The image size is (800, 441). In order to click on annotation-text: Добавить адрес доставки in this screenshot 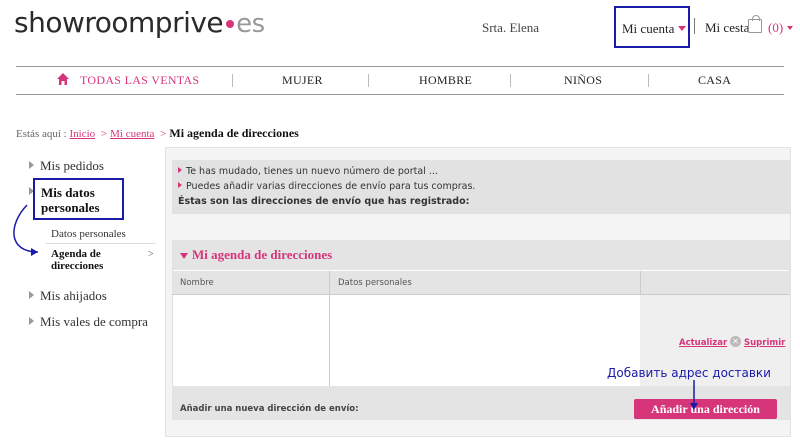, I will do `click(689, 373)`.